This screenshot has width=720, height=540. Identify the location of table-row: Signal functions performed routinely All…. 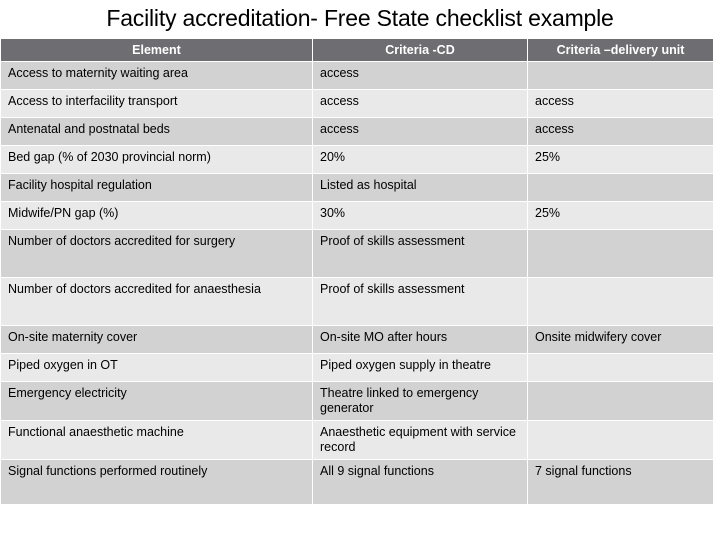
(357, 482).